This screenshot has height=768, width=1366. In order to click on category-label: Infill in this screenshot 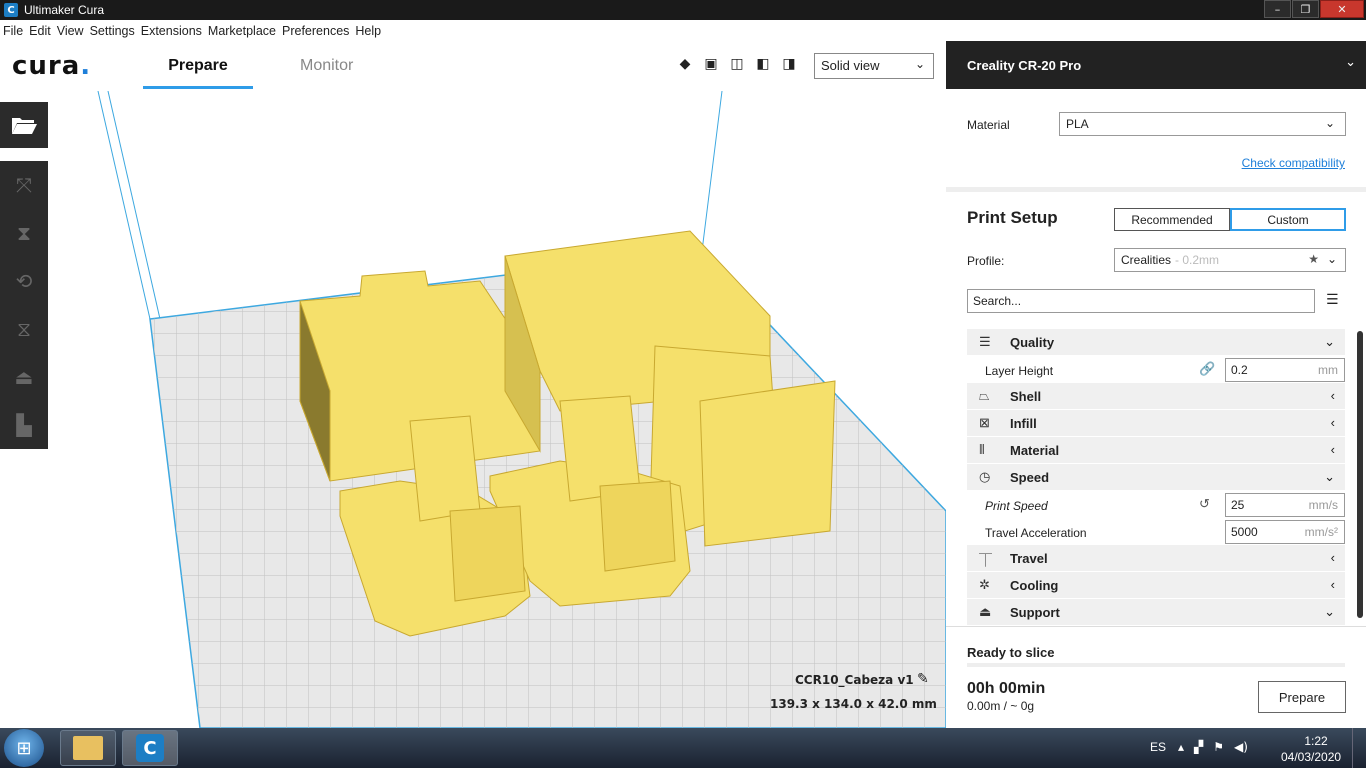, I will do `click(1023, 423)`.